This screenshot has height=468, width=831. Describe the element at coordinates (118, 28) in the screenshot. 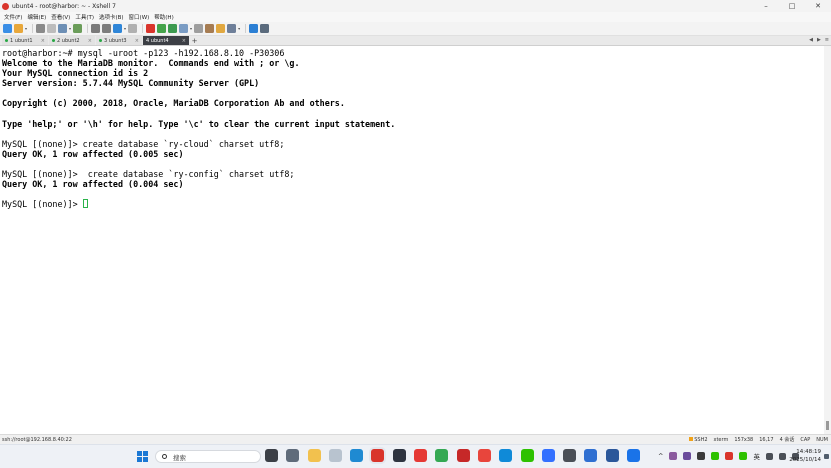

I see `globe-icon` at that location.